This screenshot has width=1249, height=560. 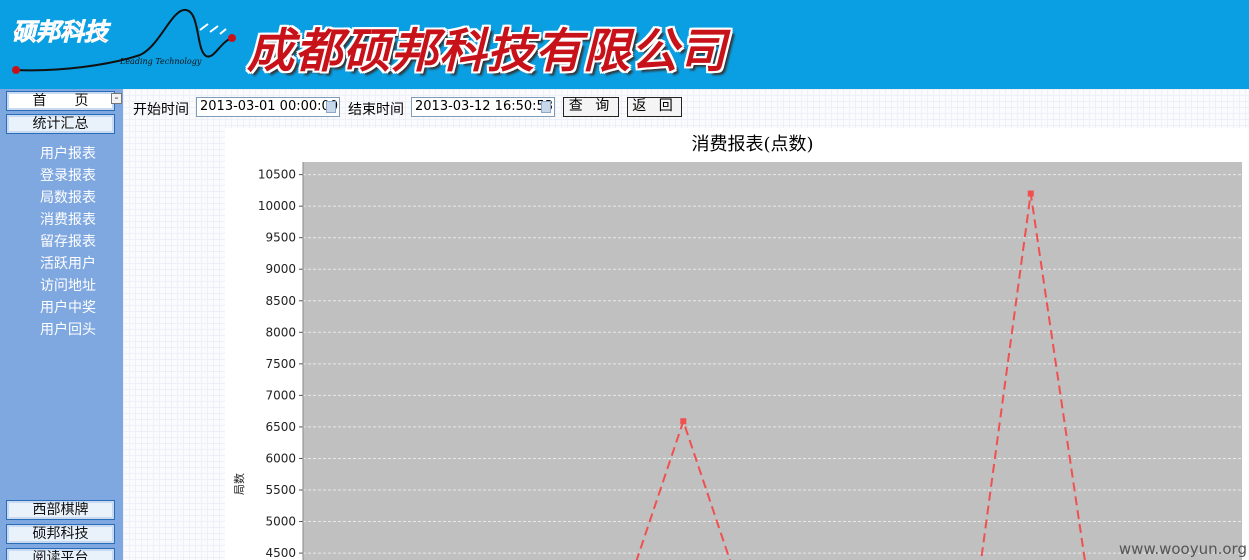 I want to click on y-tick-label: 8500, so click(x=280, y=301).